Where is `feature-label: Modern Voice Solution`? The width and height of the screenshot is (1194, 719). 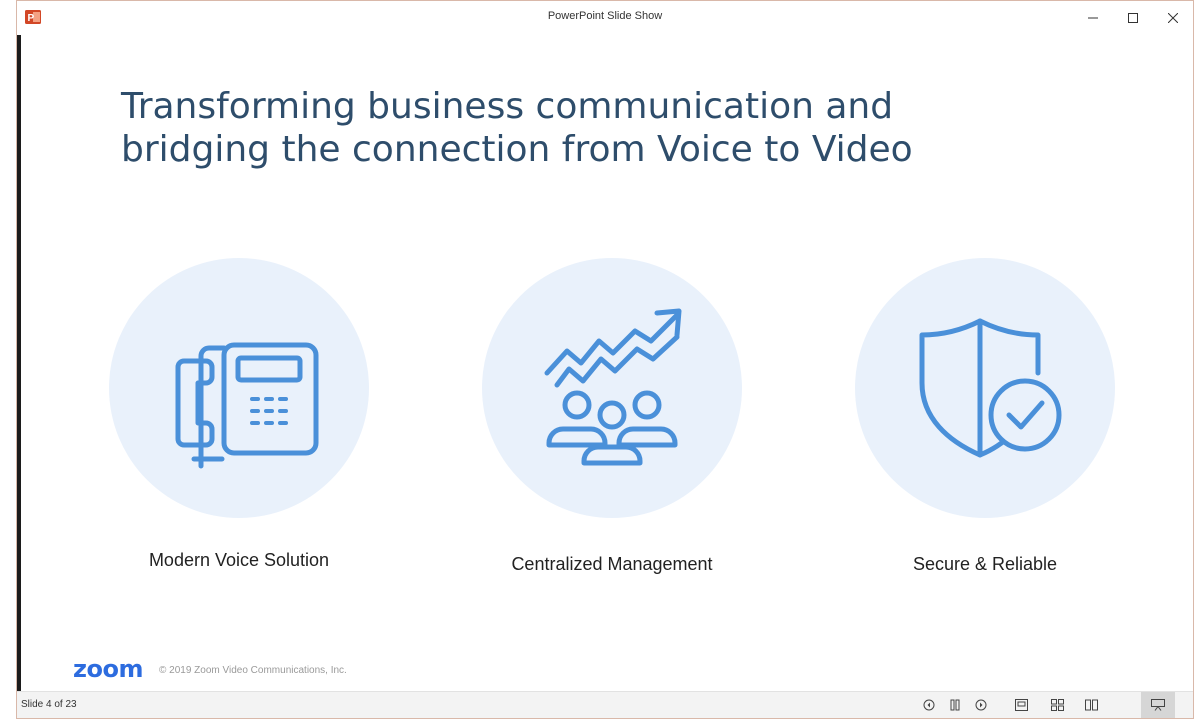 feature-label: Modern Voice Solution is located at coordinates (239, 560).